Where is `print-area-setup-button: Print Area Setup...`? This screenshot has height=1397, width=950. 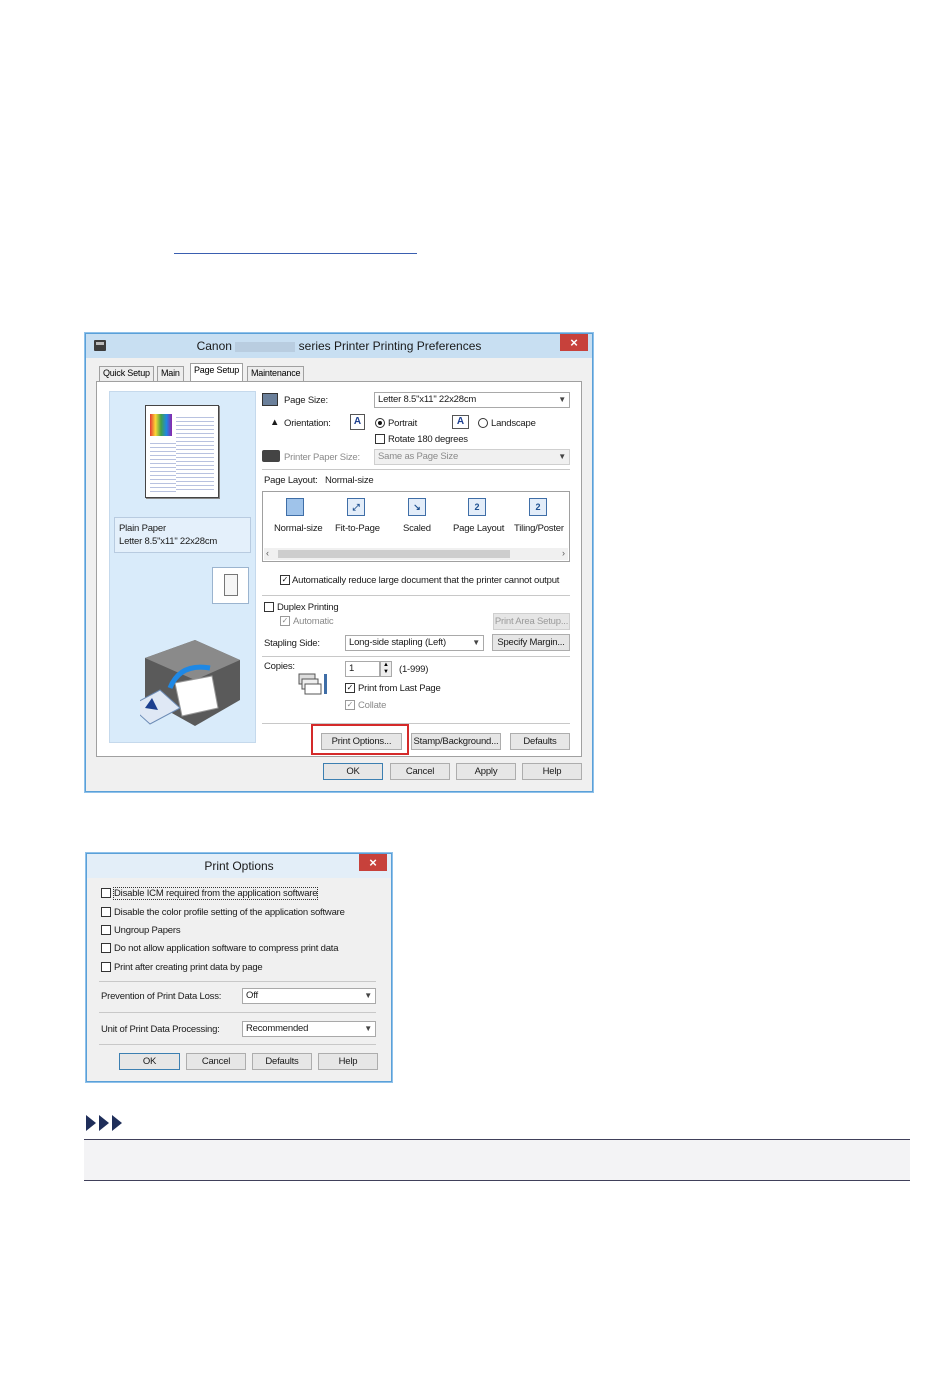 print-area-setup-button: Print Area Setup... is located at coordinates (531, 621).